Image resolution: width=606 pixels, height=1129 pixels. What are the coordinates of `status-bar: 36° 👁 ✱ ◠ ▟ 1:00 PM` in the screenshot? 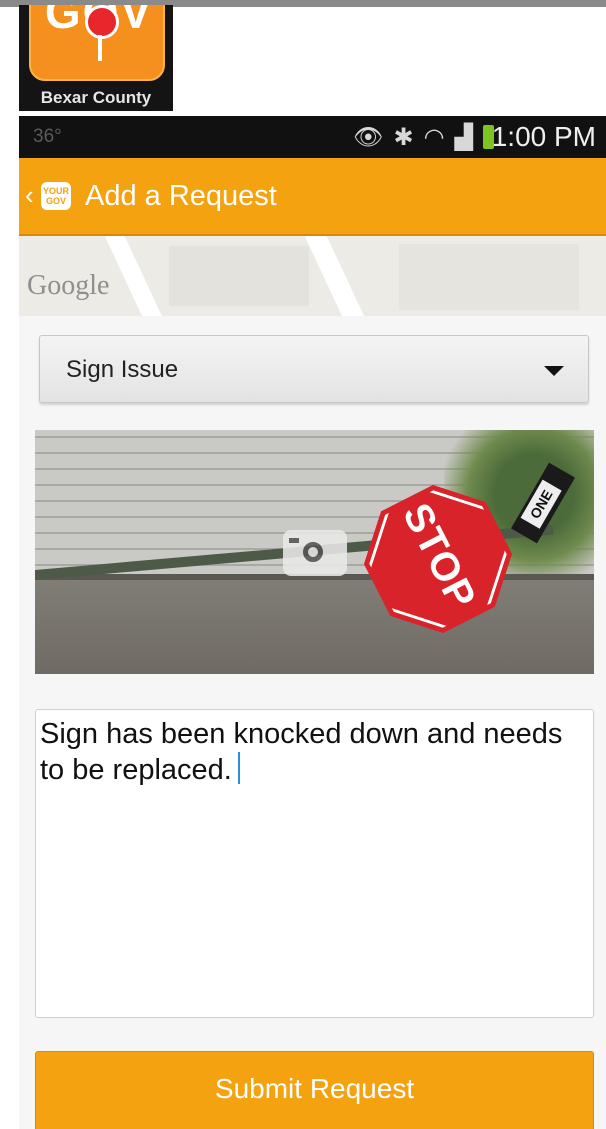 It's located at (312, 137).